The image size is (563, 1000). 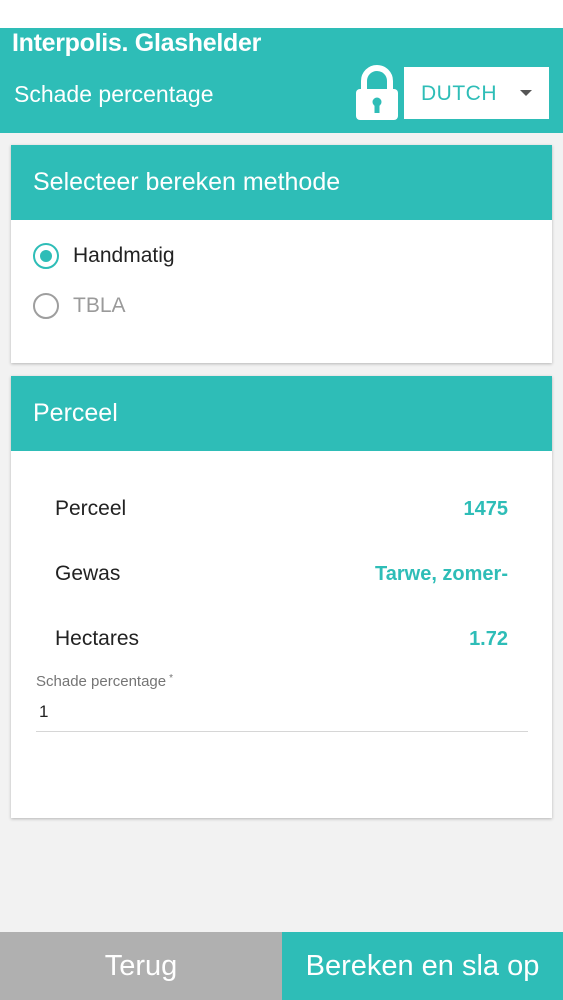 What do you see at coordinates (88, 573) in the screenshot?
I see `info-key: Gewas` at bounding box center [88, 573].